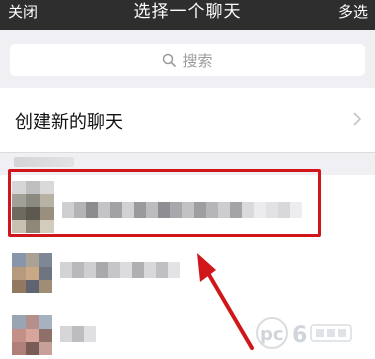 This screenshot has height=359, width=375. I want to click on svg-text: pc, so click(272, 334).